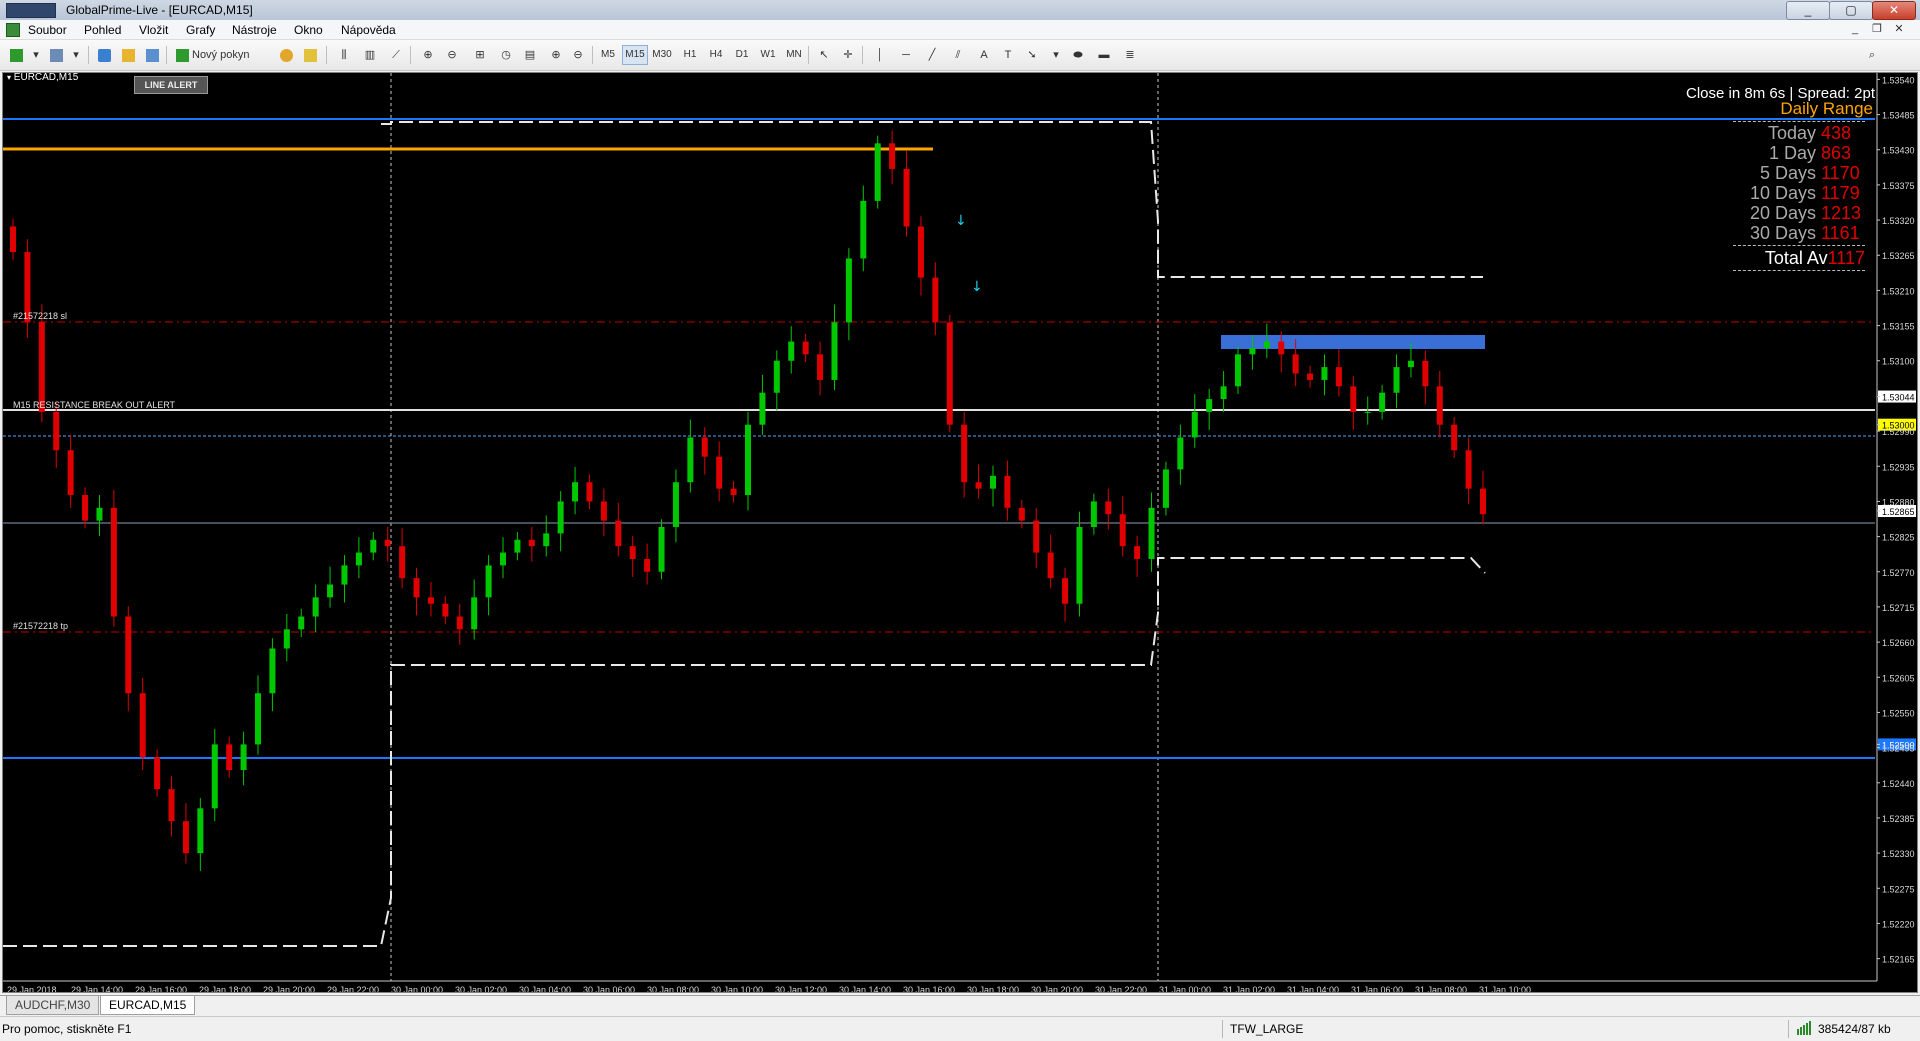  I want to click on menu-nastroje: Nástroje, so click(254, 30).